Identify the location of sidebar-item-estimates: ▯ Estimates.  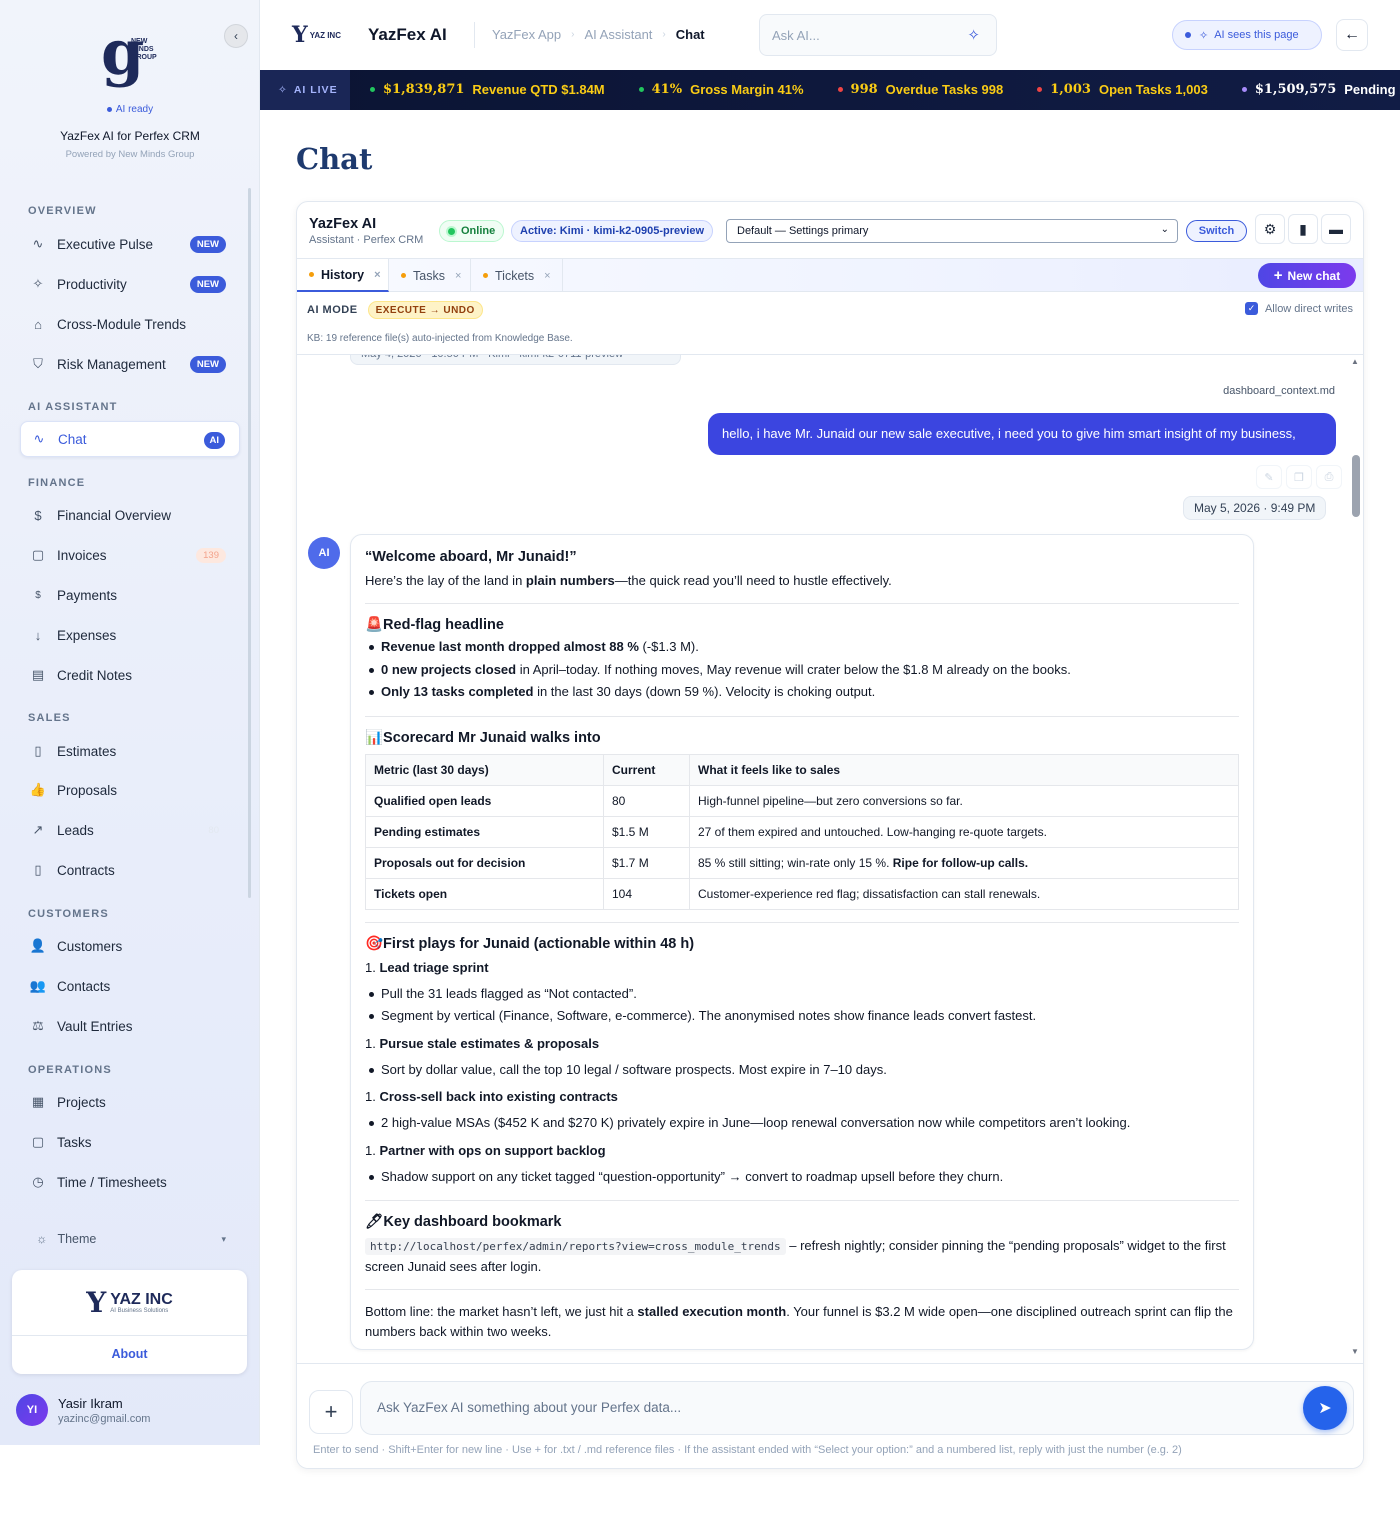
(130, 751).